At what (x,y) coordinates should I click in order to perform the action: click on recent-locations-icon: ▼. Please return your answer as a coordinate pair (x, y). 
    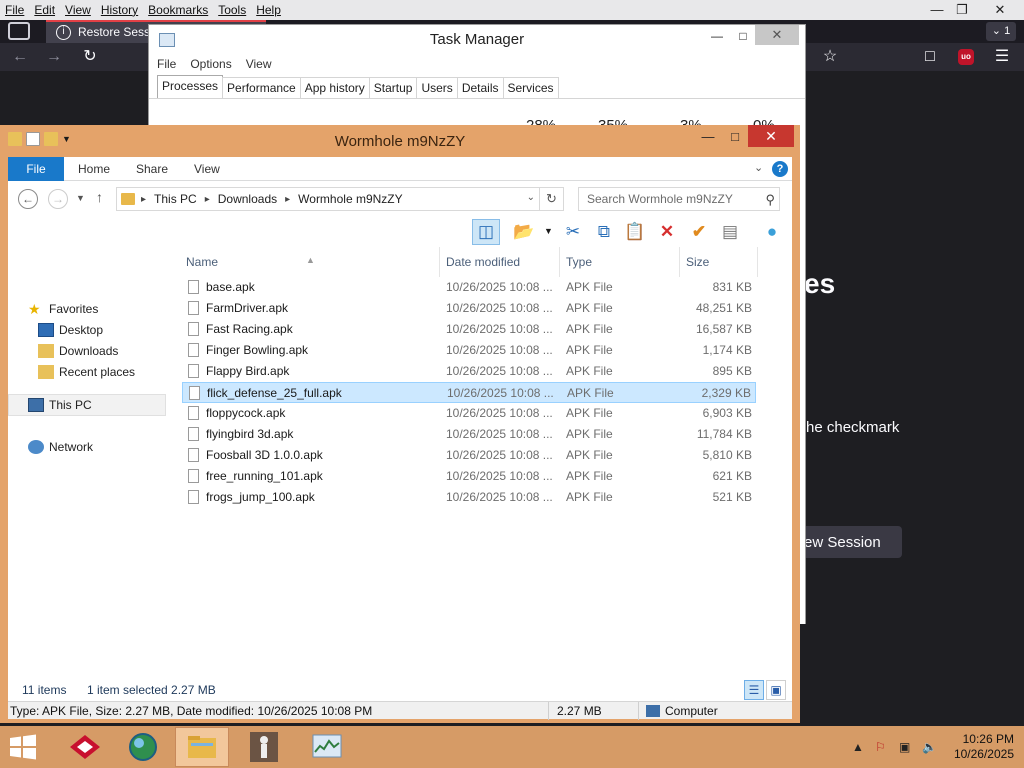
    Looking at the image, I should click on (80, 198).